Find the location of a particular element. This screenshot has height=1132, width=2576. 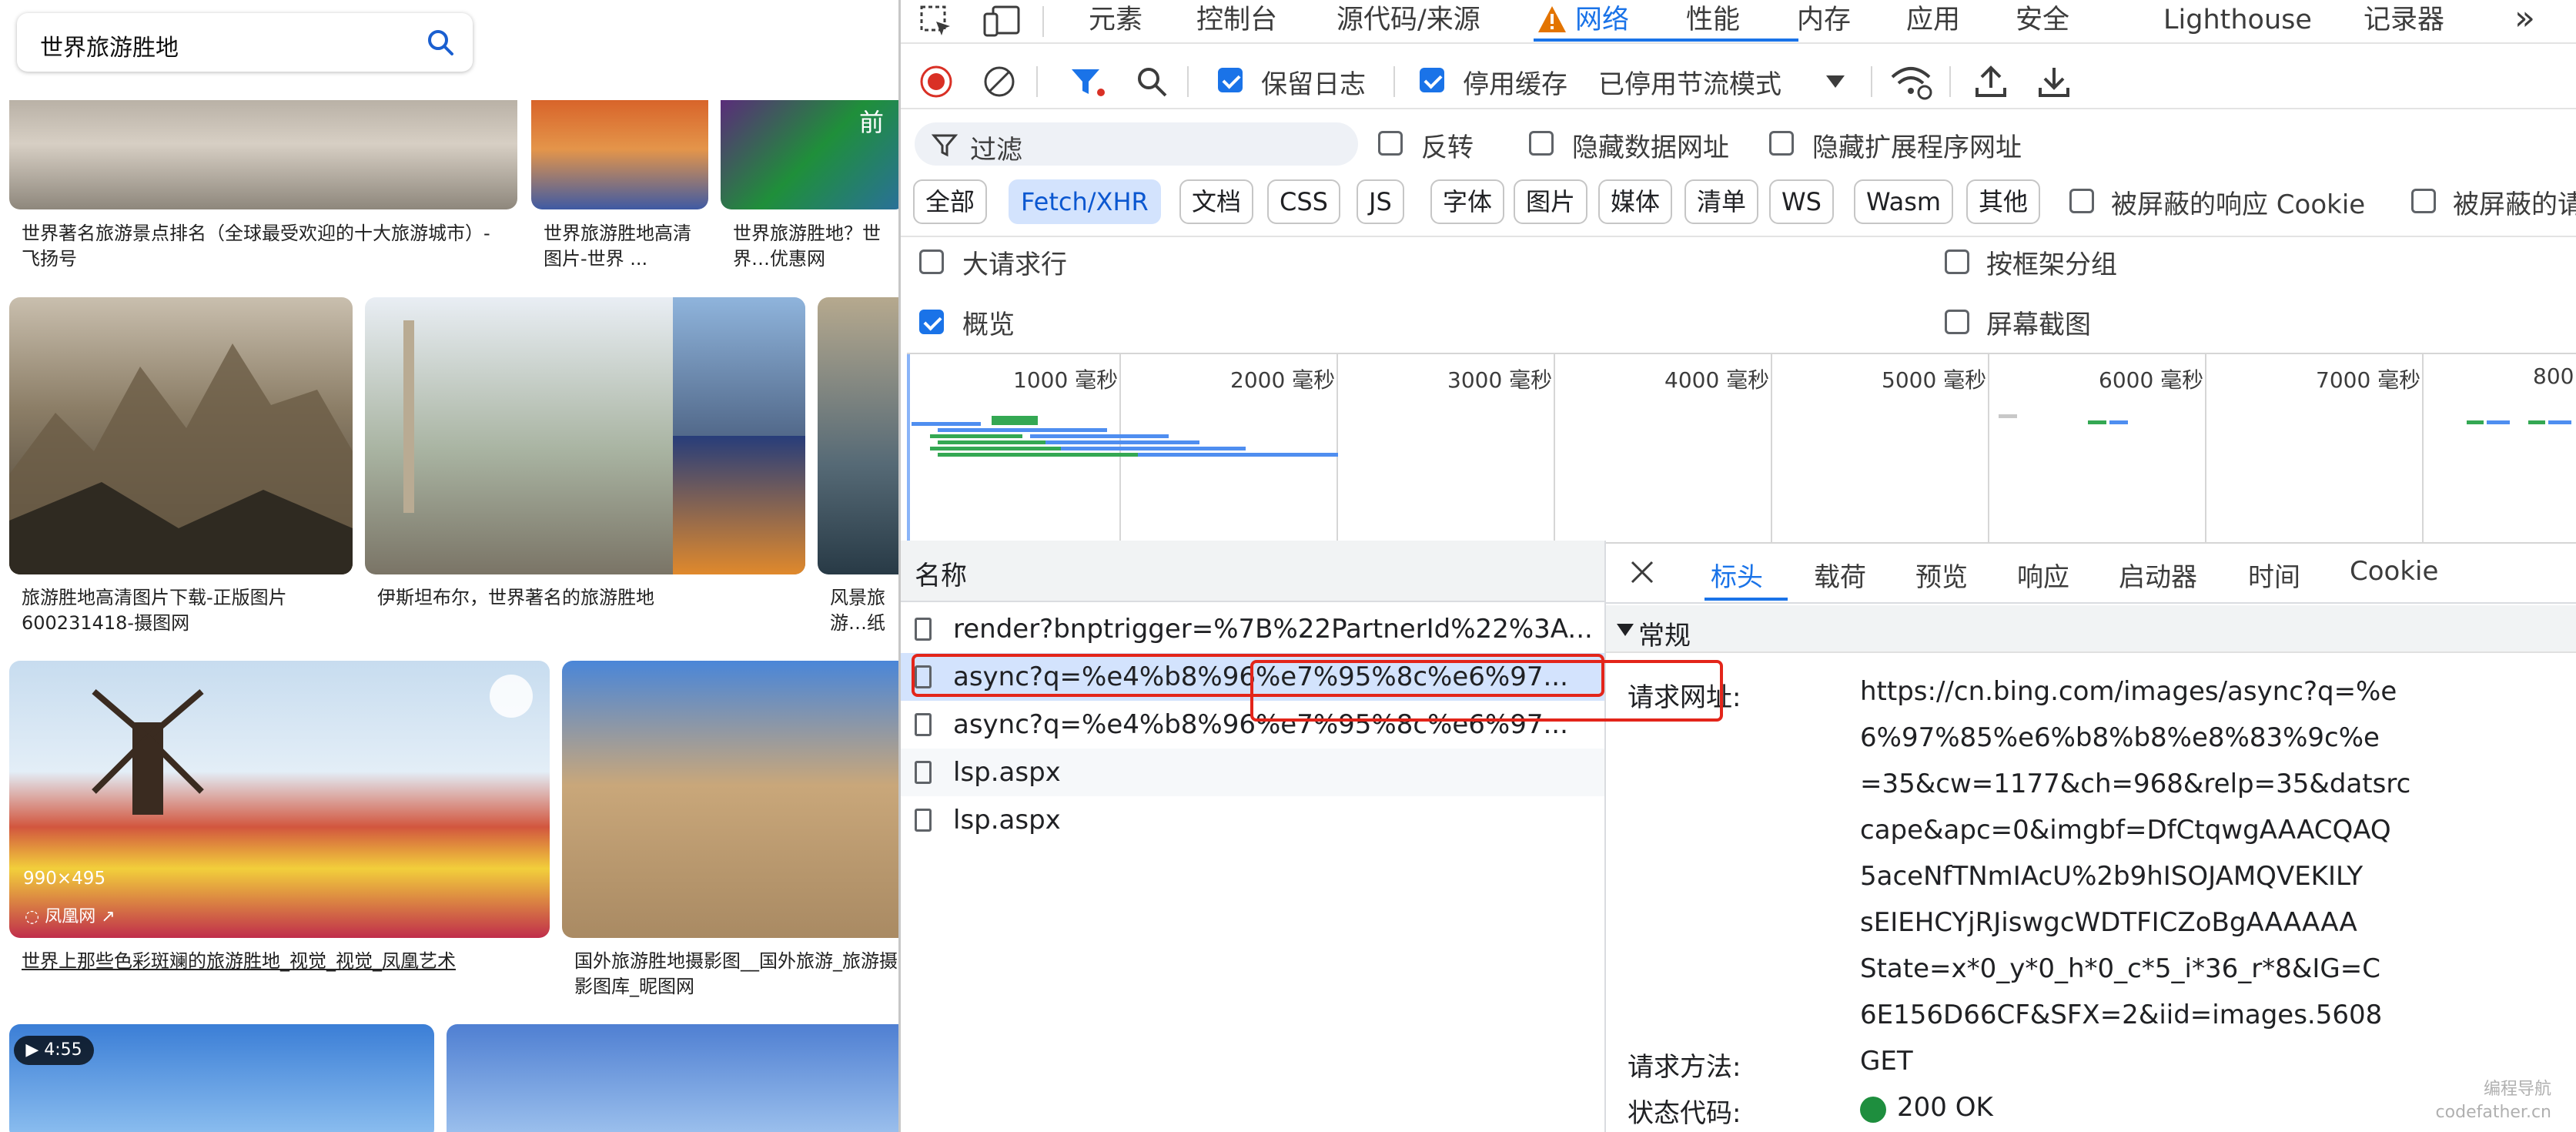

warning-icon is located at coordinates (1552, 19).